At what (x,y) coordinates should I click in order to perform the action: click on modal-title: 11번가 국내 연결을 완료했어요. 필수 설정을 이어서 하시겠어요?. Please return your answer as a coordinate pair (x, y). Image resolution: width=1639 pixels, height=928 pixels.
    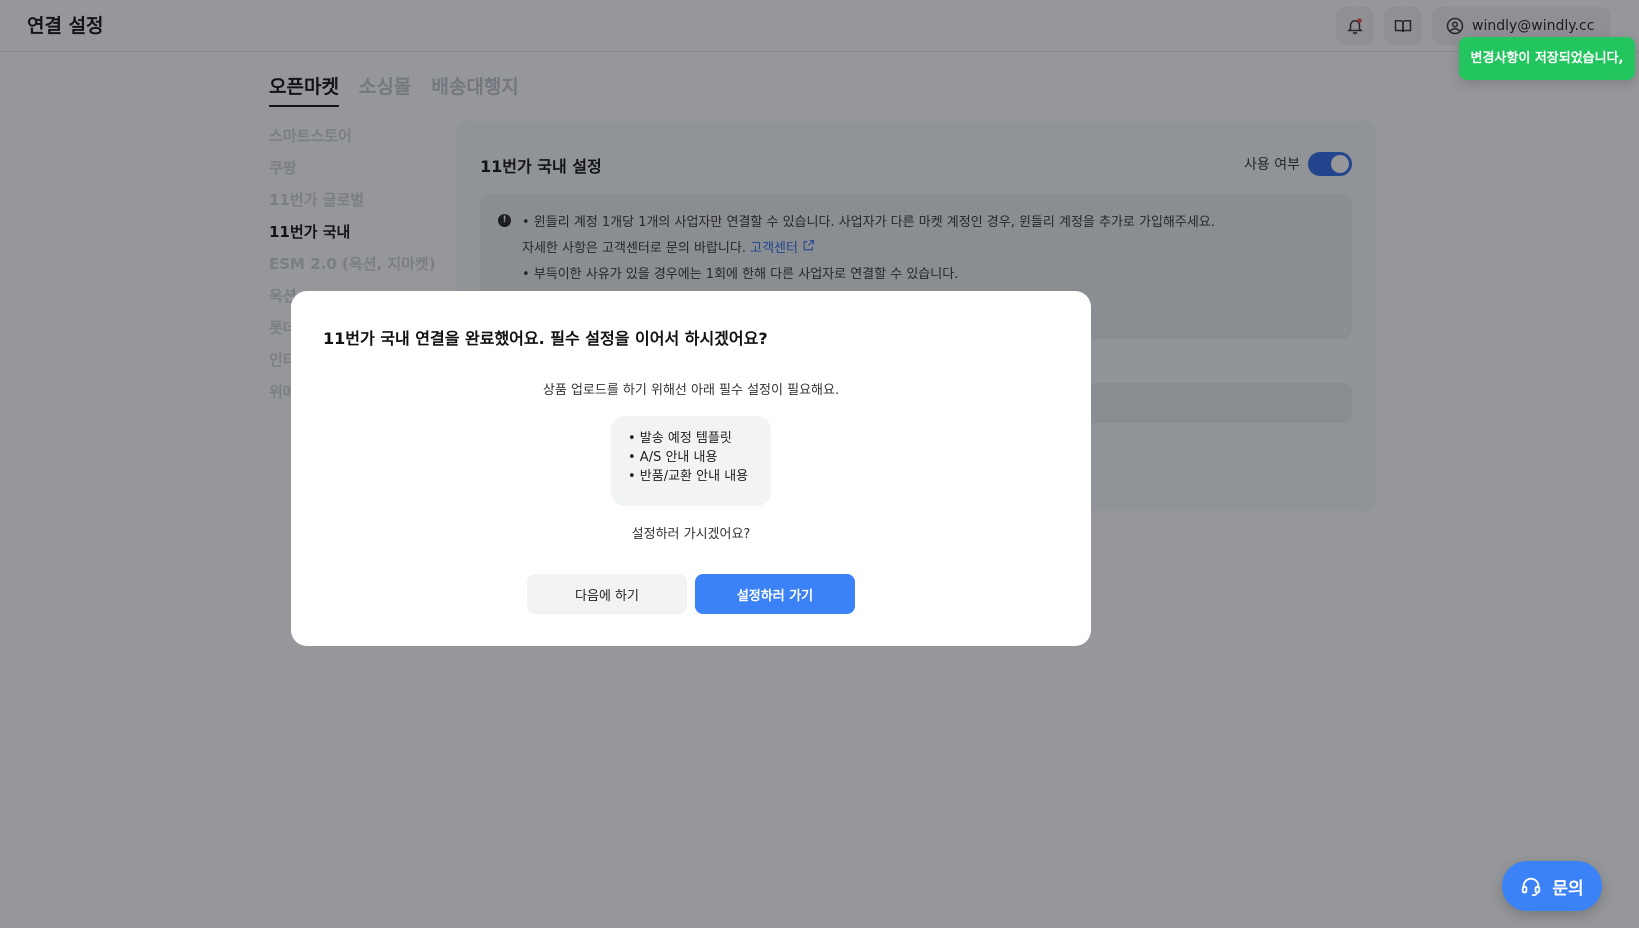
    Looking at the image, I should click on (545, 338).